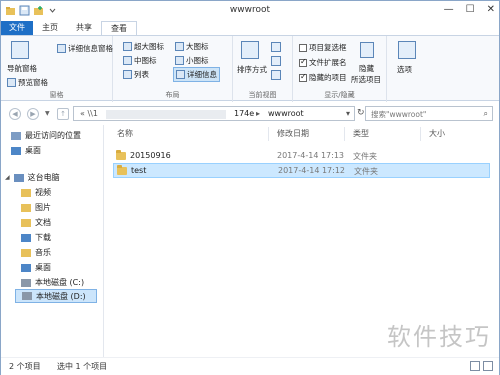  Describe the element at coordinates (17, 28) in the screenshot. I see `tab-file: 文件` at that location.